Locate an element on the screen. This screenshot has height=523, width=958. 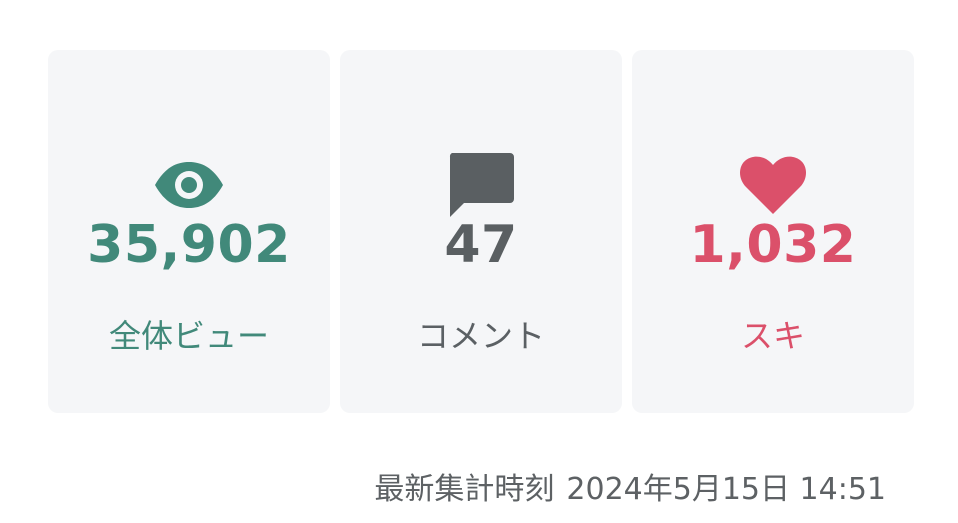
last-updated-time: 2024年5月15日 14:51 is located at coordinates (726, 489).